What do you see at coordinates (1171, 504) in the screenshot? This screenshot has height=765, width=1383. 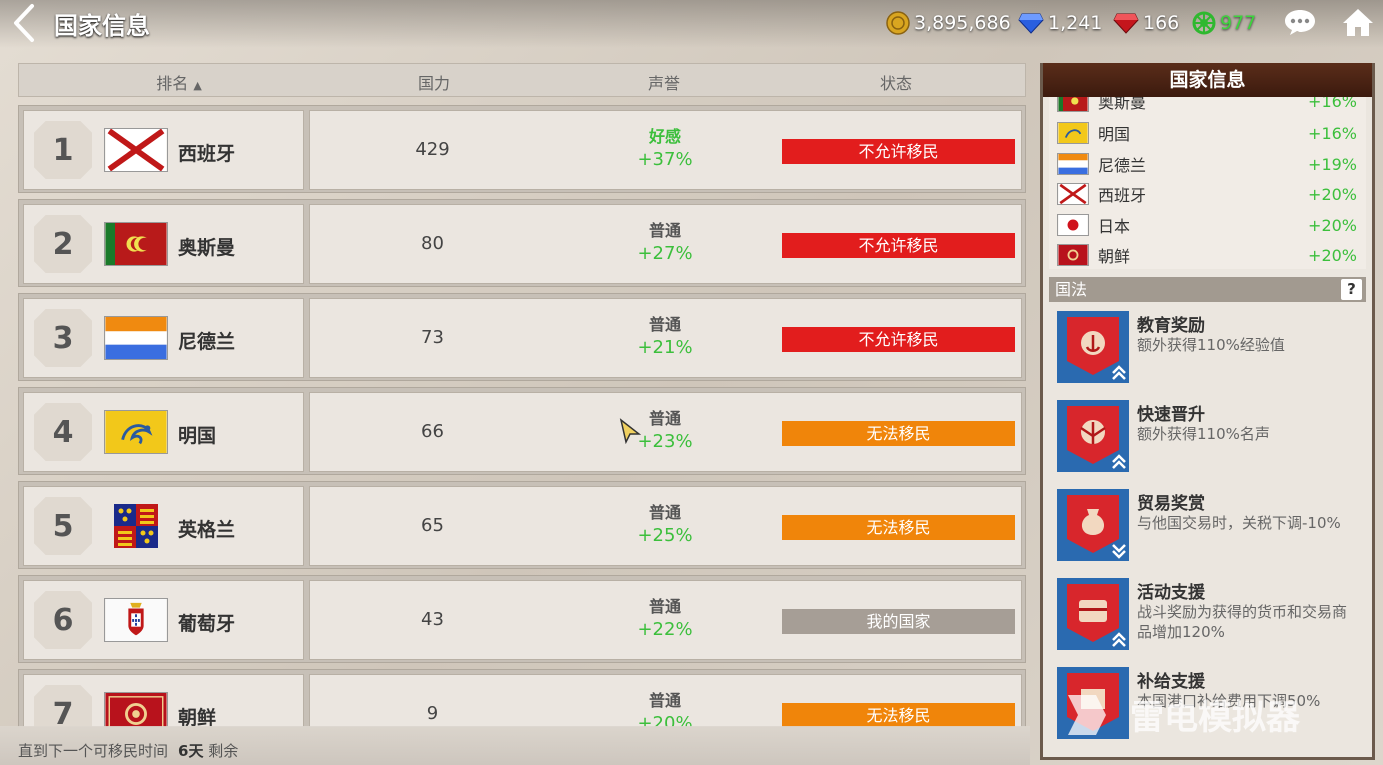 I see `law-name: 贸易奖赏` at bounding box center [1171, 504].